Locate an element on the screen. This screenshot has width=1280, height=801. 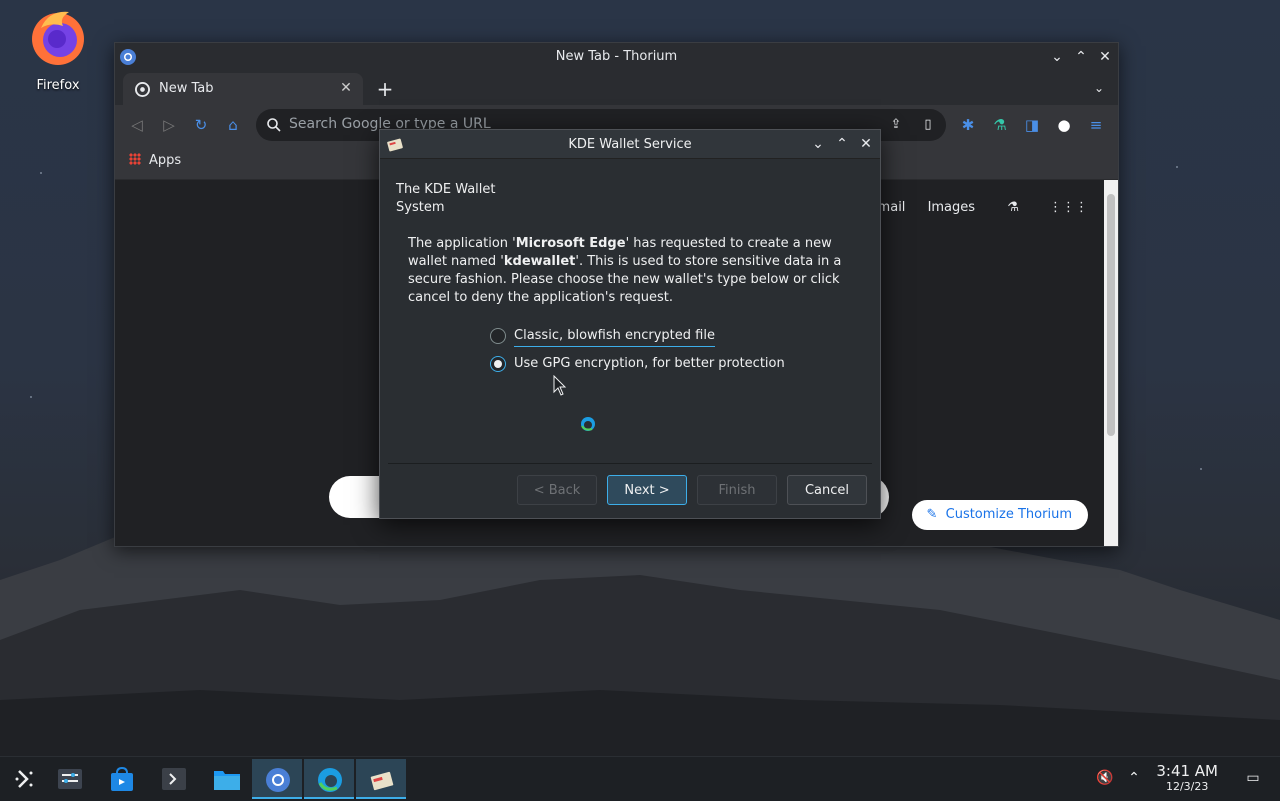
back-button: < Back is located at coordinates (557, 490).